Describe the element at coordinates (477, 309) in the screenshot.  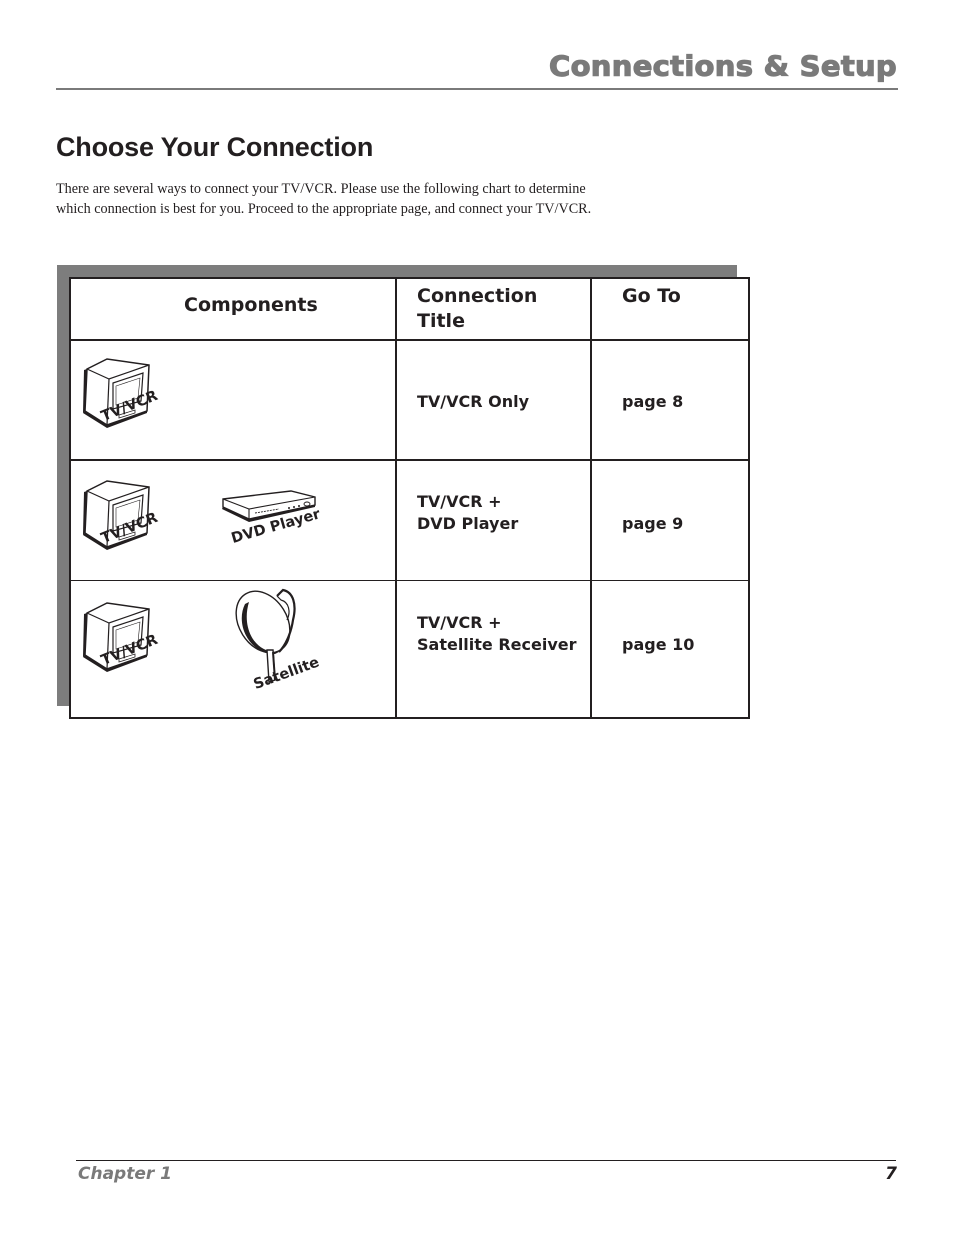
I see `header-connection-title: Connection Title` at that location.